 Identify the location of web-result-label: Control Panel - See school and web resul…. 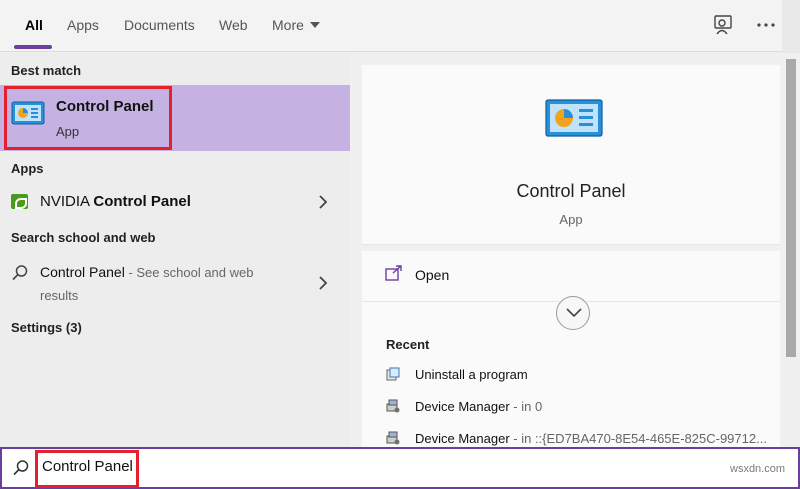
(160, 284).